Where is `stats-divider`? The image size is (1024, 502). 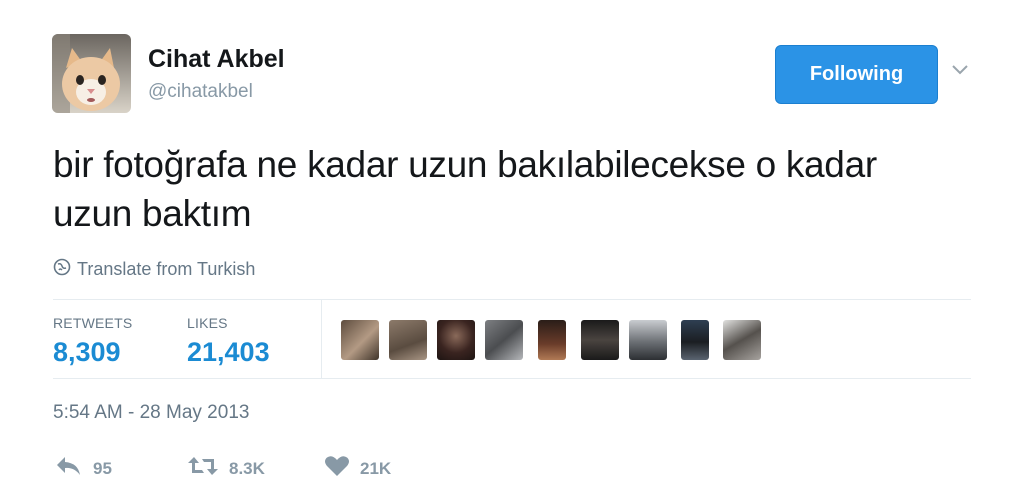 stats-divider is located at coordinates (321, 339).